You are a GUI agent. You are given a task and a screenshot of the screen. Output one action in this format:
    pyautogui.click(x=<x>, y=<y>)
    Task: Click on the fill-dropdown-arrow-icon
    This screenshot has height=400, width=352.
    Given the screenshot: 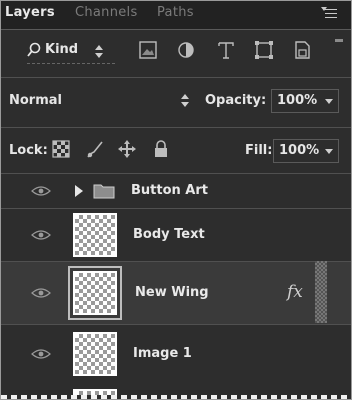 What is the action you would take?
    pyautogui.click(x=329, y=151)
    